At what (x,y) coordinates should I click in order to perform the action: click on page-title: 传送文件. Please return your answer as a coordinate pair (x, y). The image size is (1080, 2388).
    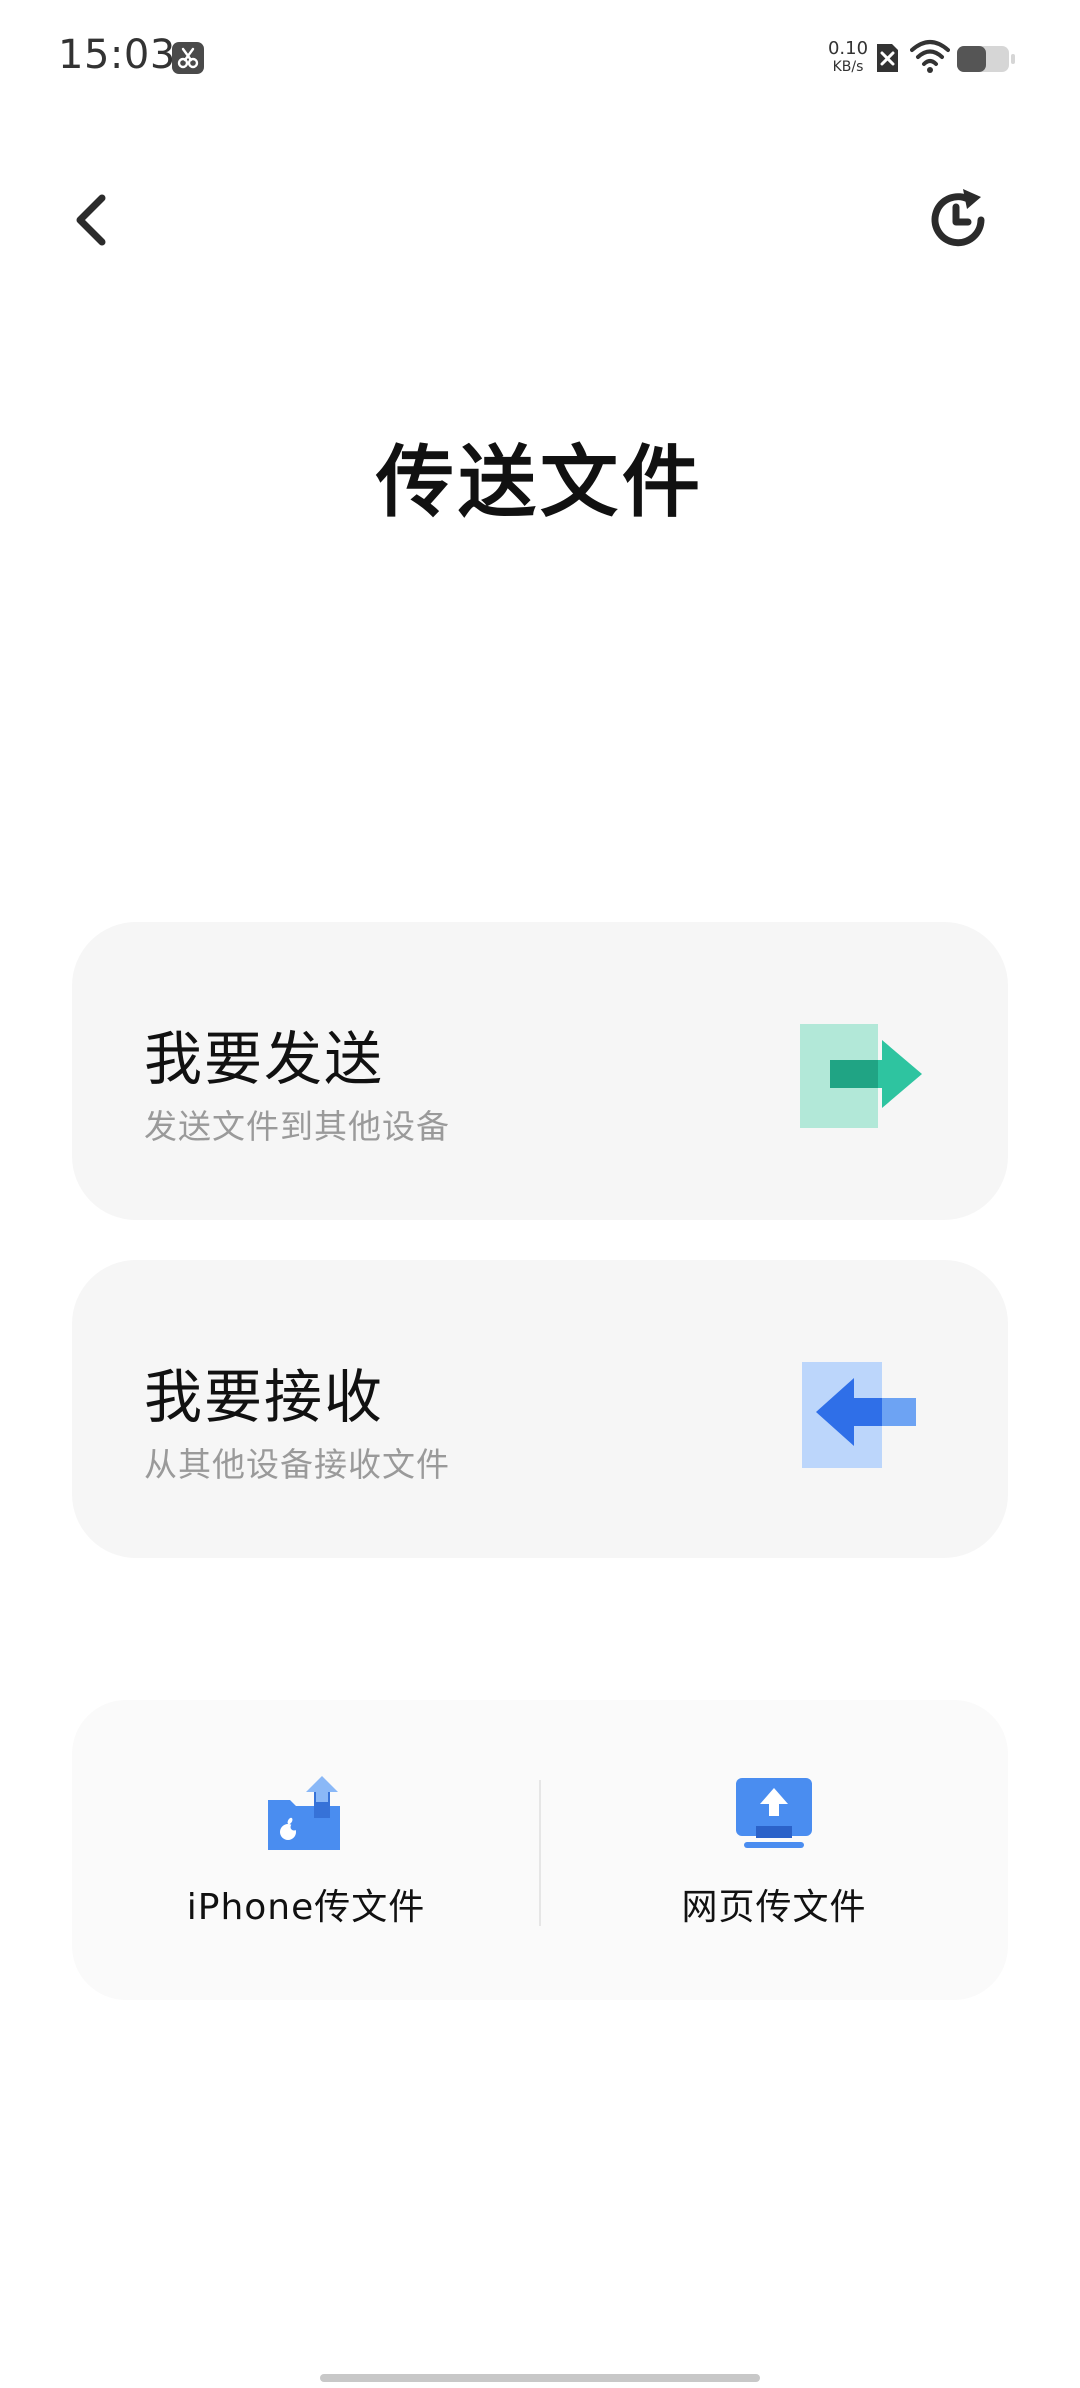
    Looking at the image, I should click on (539, 483).